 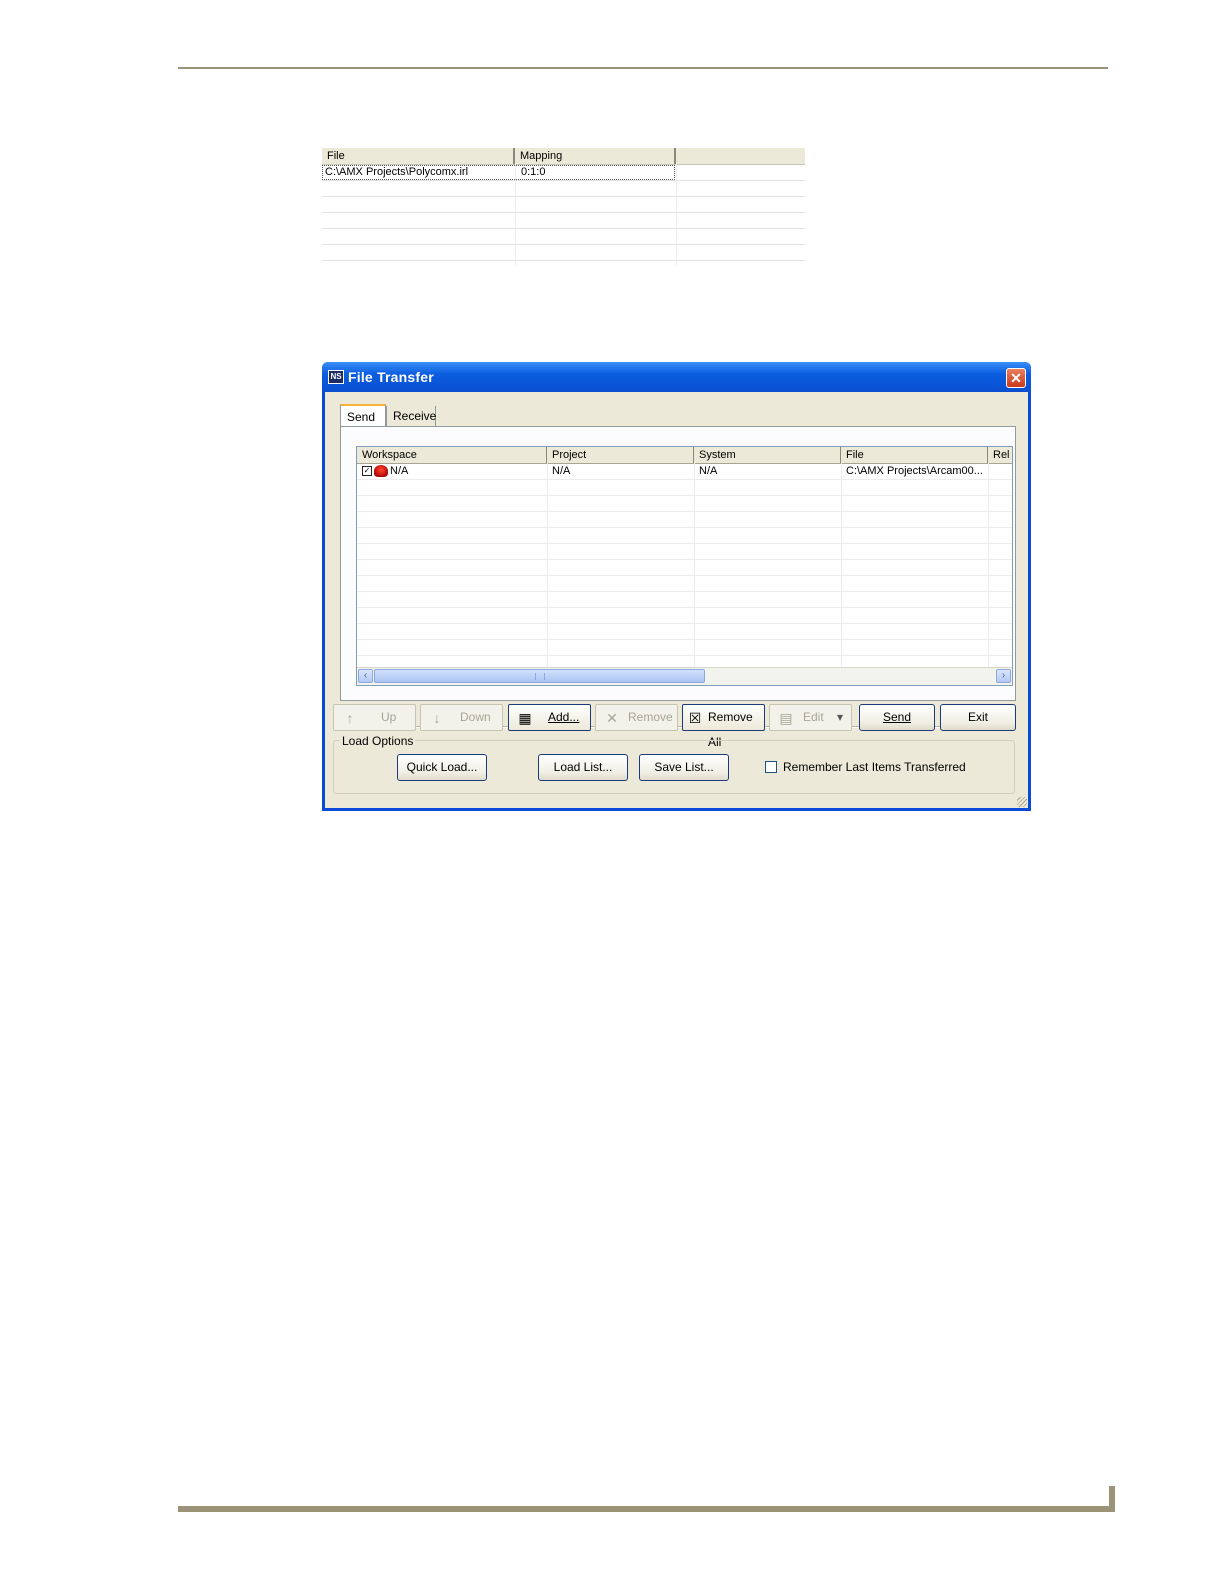 I want to click on up-label: Up, so click(x=389, y=717).